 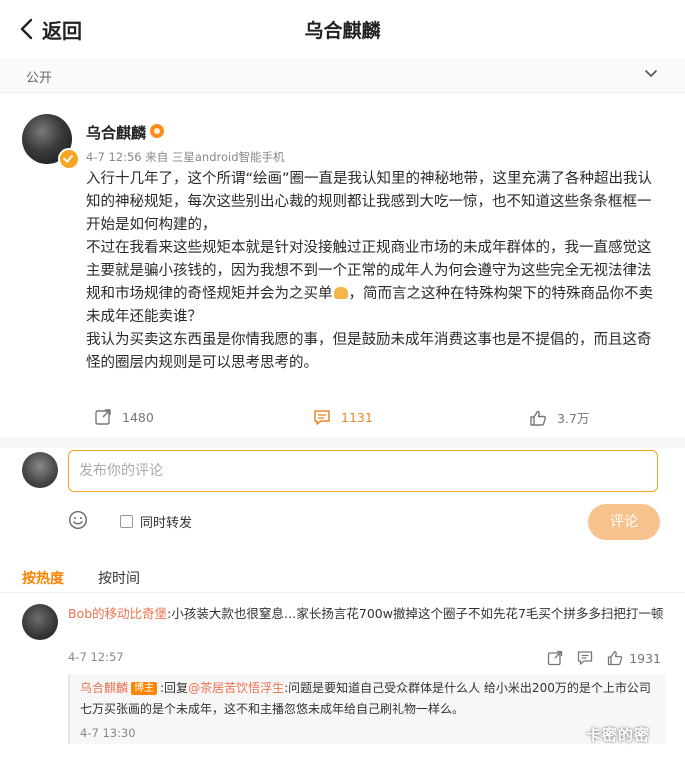 I want to click on submit-comment-button: 评论, so click(x=624, y=522).